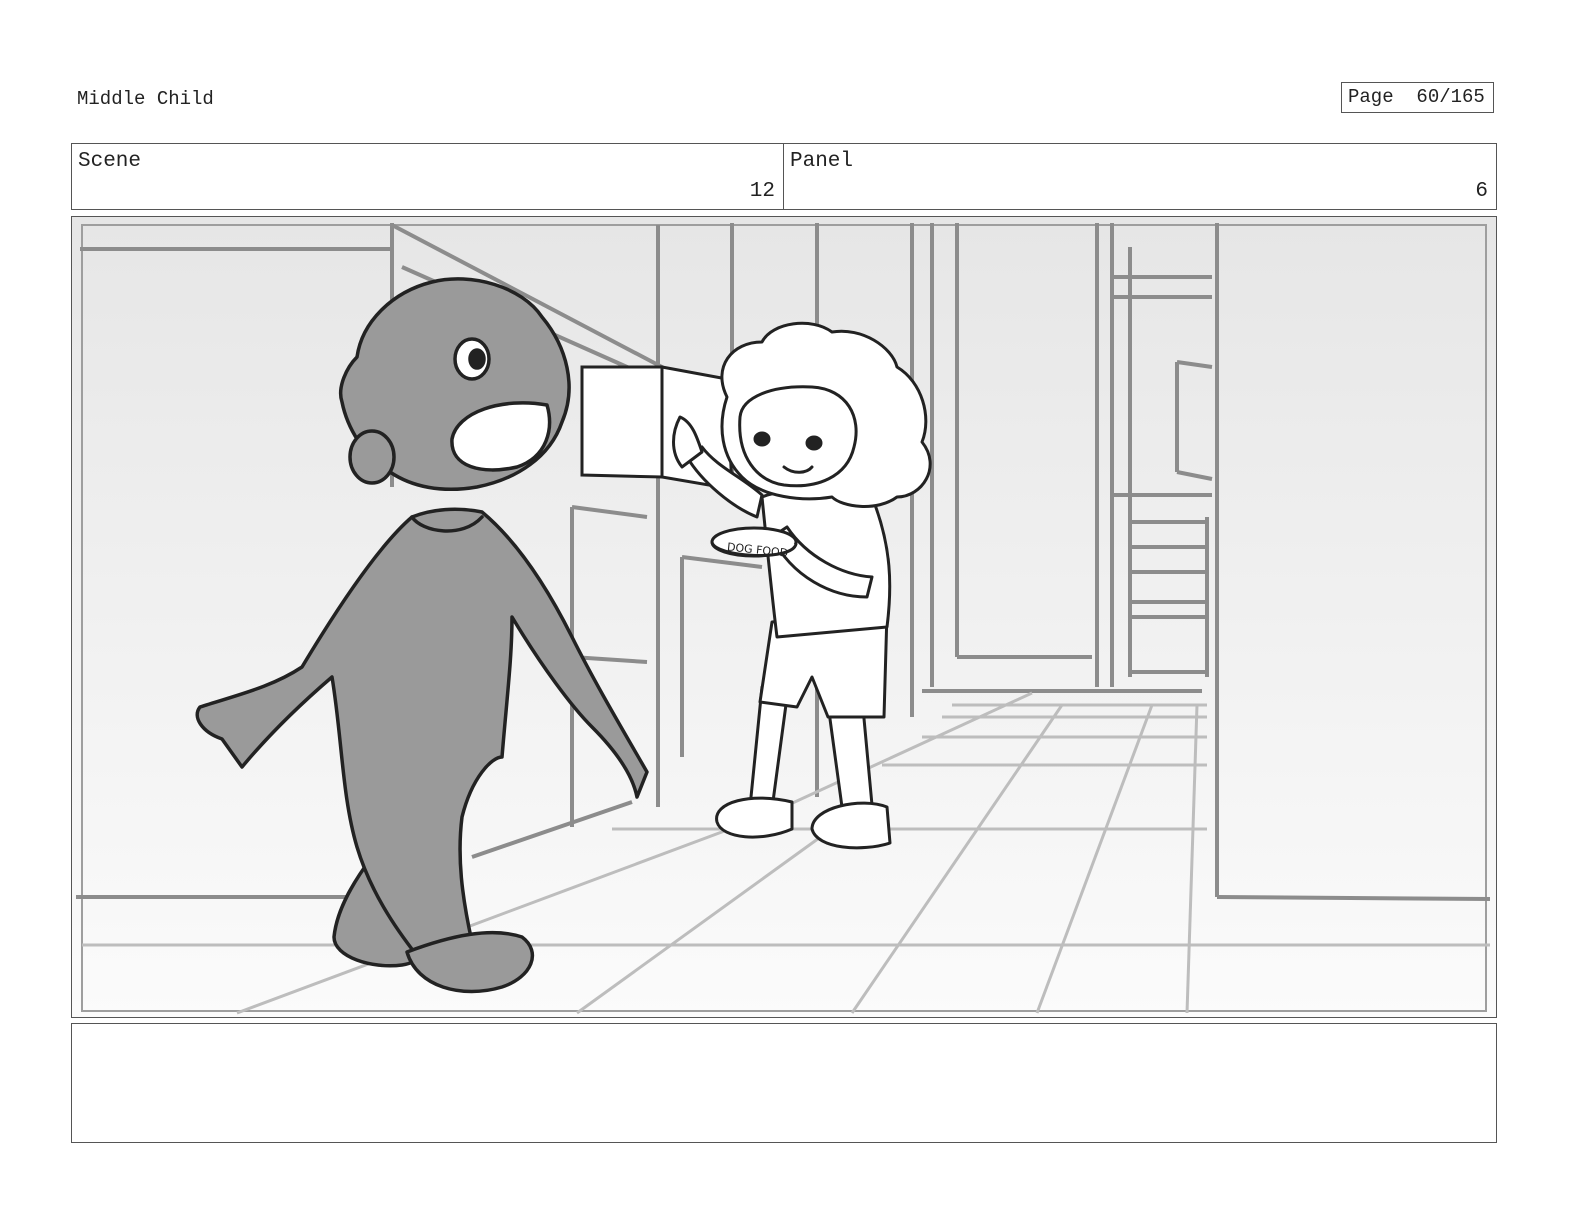  I want to click on scene-label: Scene, so click(110, 161).